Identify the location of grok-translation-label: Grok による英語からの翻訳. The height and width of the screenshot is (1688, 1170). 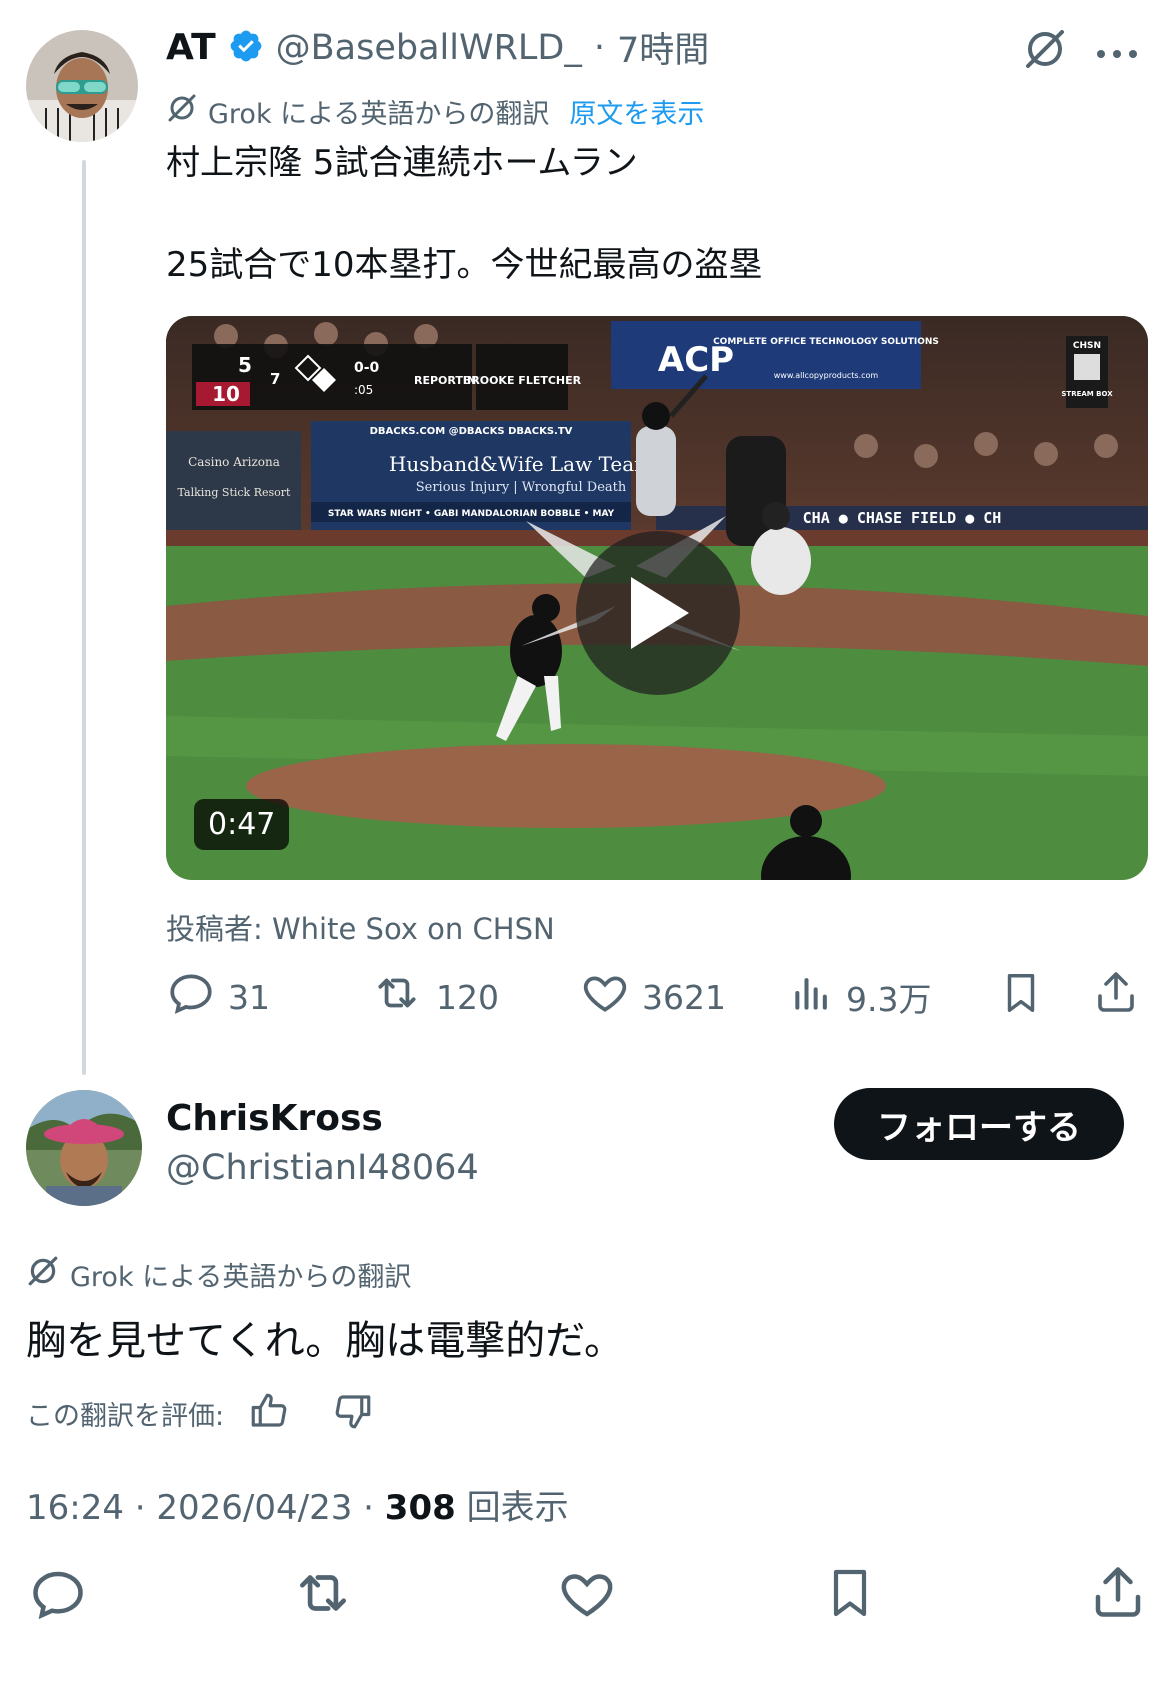
(379, 114).